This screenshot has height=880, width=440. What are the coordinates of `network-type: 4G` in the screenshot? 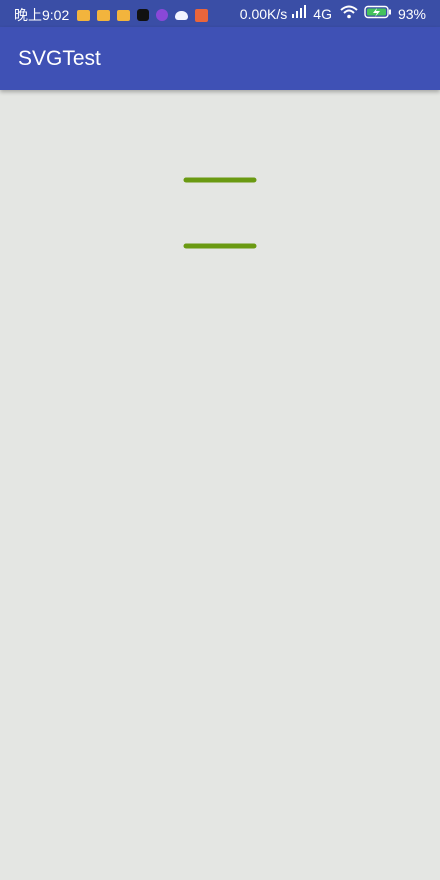 It's located at (322, 13).